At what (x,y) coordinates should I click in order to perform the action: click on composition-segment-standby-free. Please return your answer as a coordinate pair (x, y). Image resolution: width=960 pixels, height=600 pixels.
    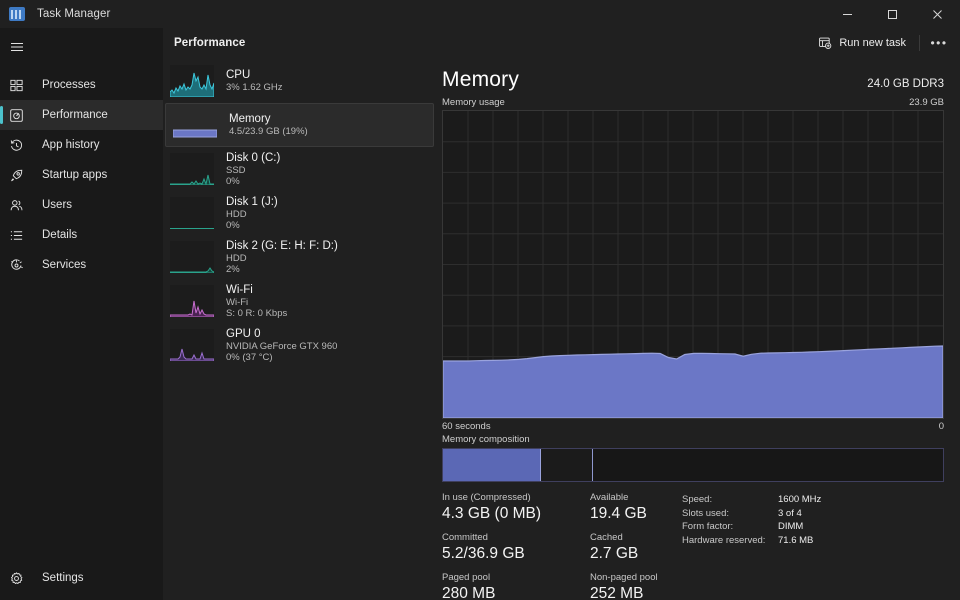
    Looking at the image, I should click on (768, 465).